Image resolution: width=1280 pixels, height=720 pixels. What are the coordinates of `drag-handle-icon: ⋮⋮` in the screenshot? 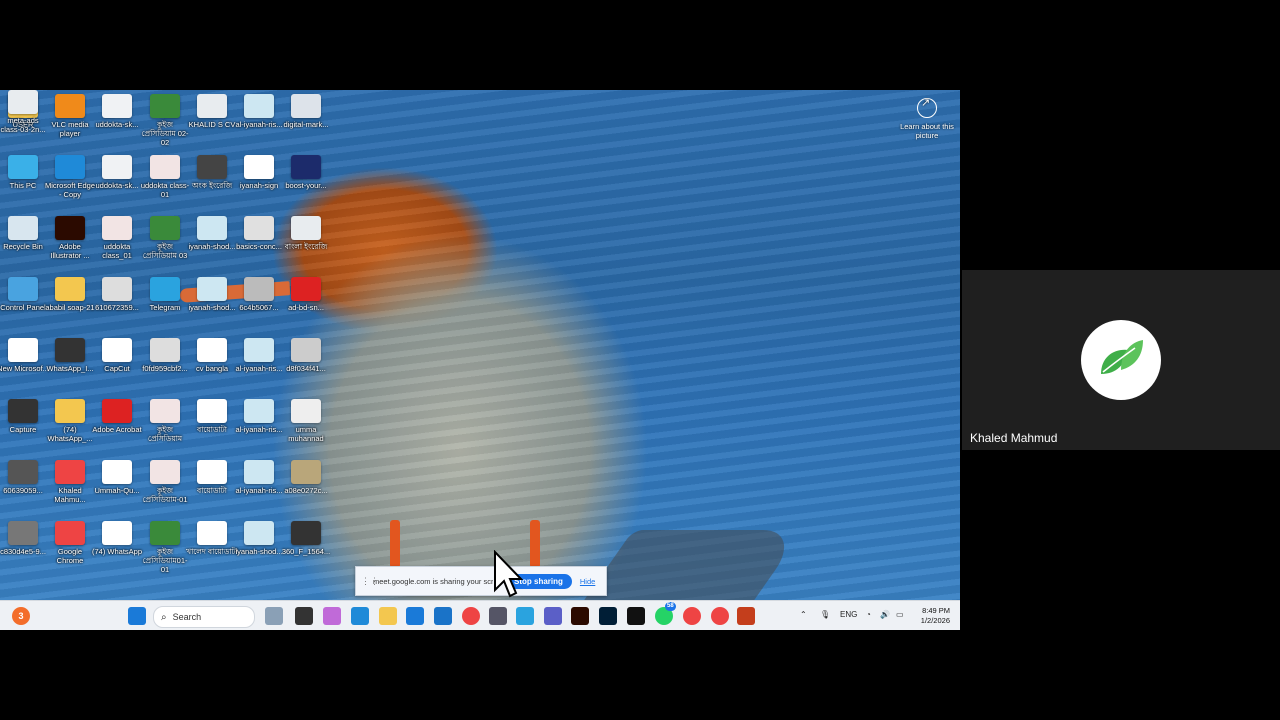 It's located at (370, 581).